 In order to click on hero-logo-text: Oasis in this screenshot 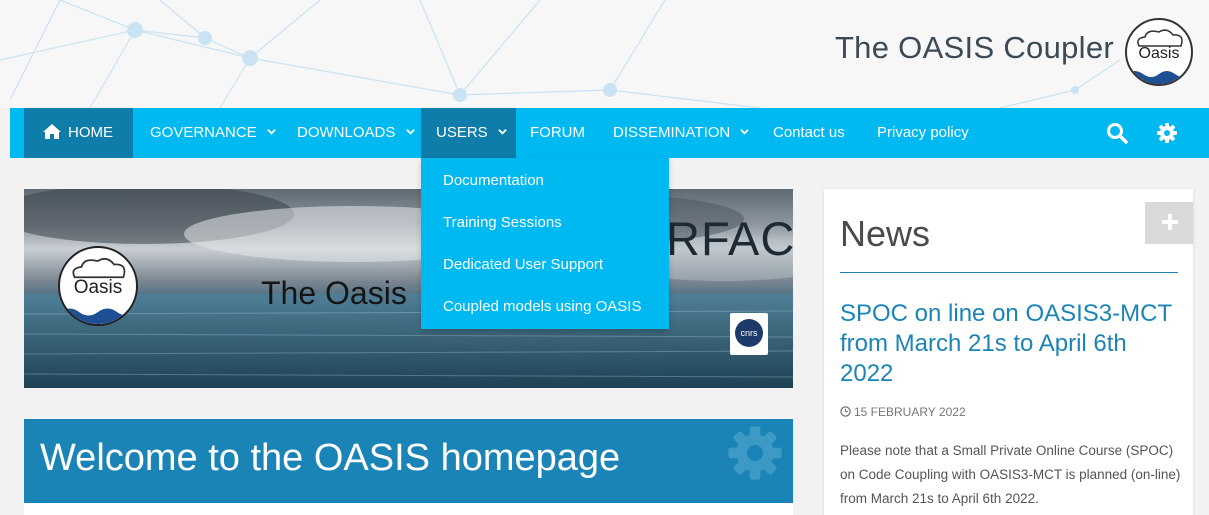, I will do `click(98, 287)`.